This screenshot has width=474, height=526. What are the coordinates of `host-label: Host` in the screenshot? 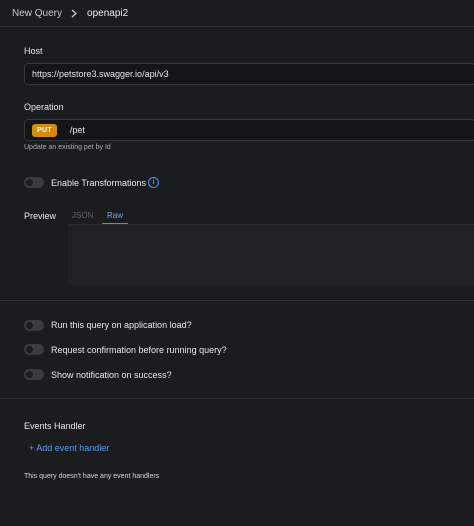 It's located at (33, 51).